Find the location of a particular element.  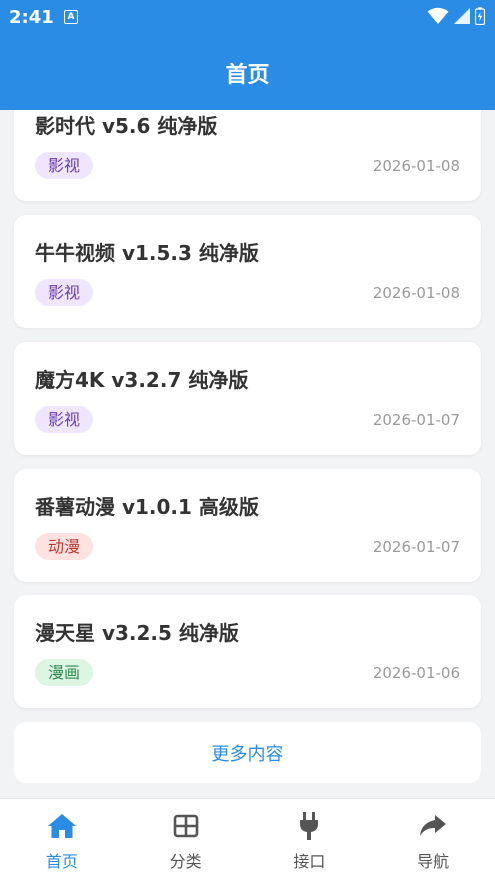

category-tag: 漫画 is located at coordinates (64, 672).